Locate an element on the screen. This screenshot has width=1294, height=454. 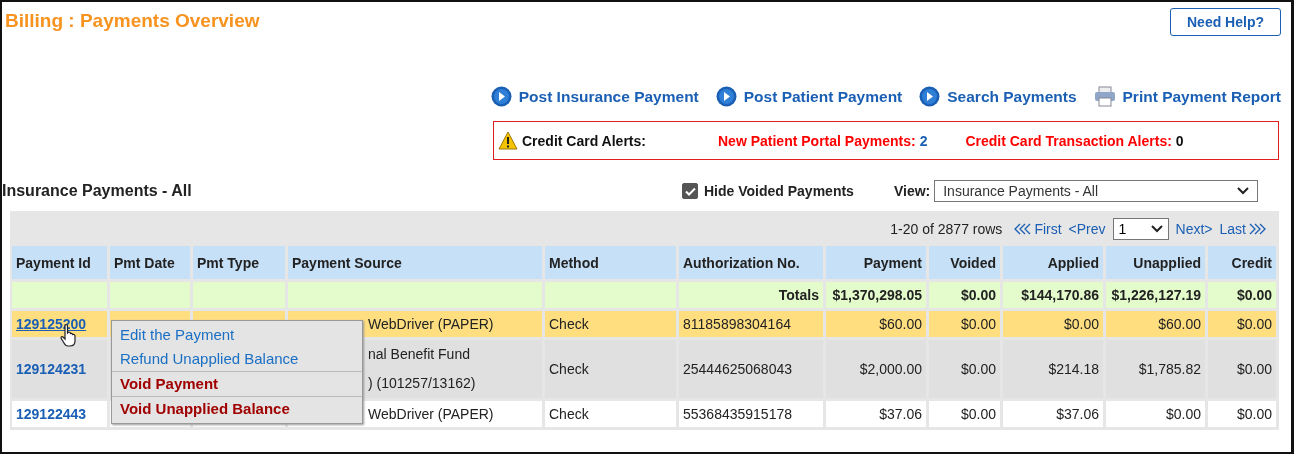
action-link: Search Payments is located at coordinates (998, 96).